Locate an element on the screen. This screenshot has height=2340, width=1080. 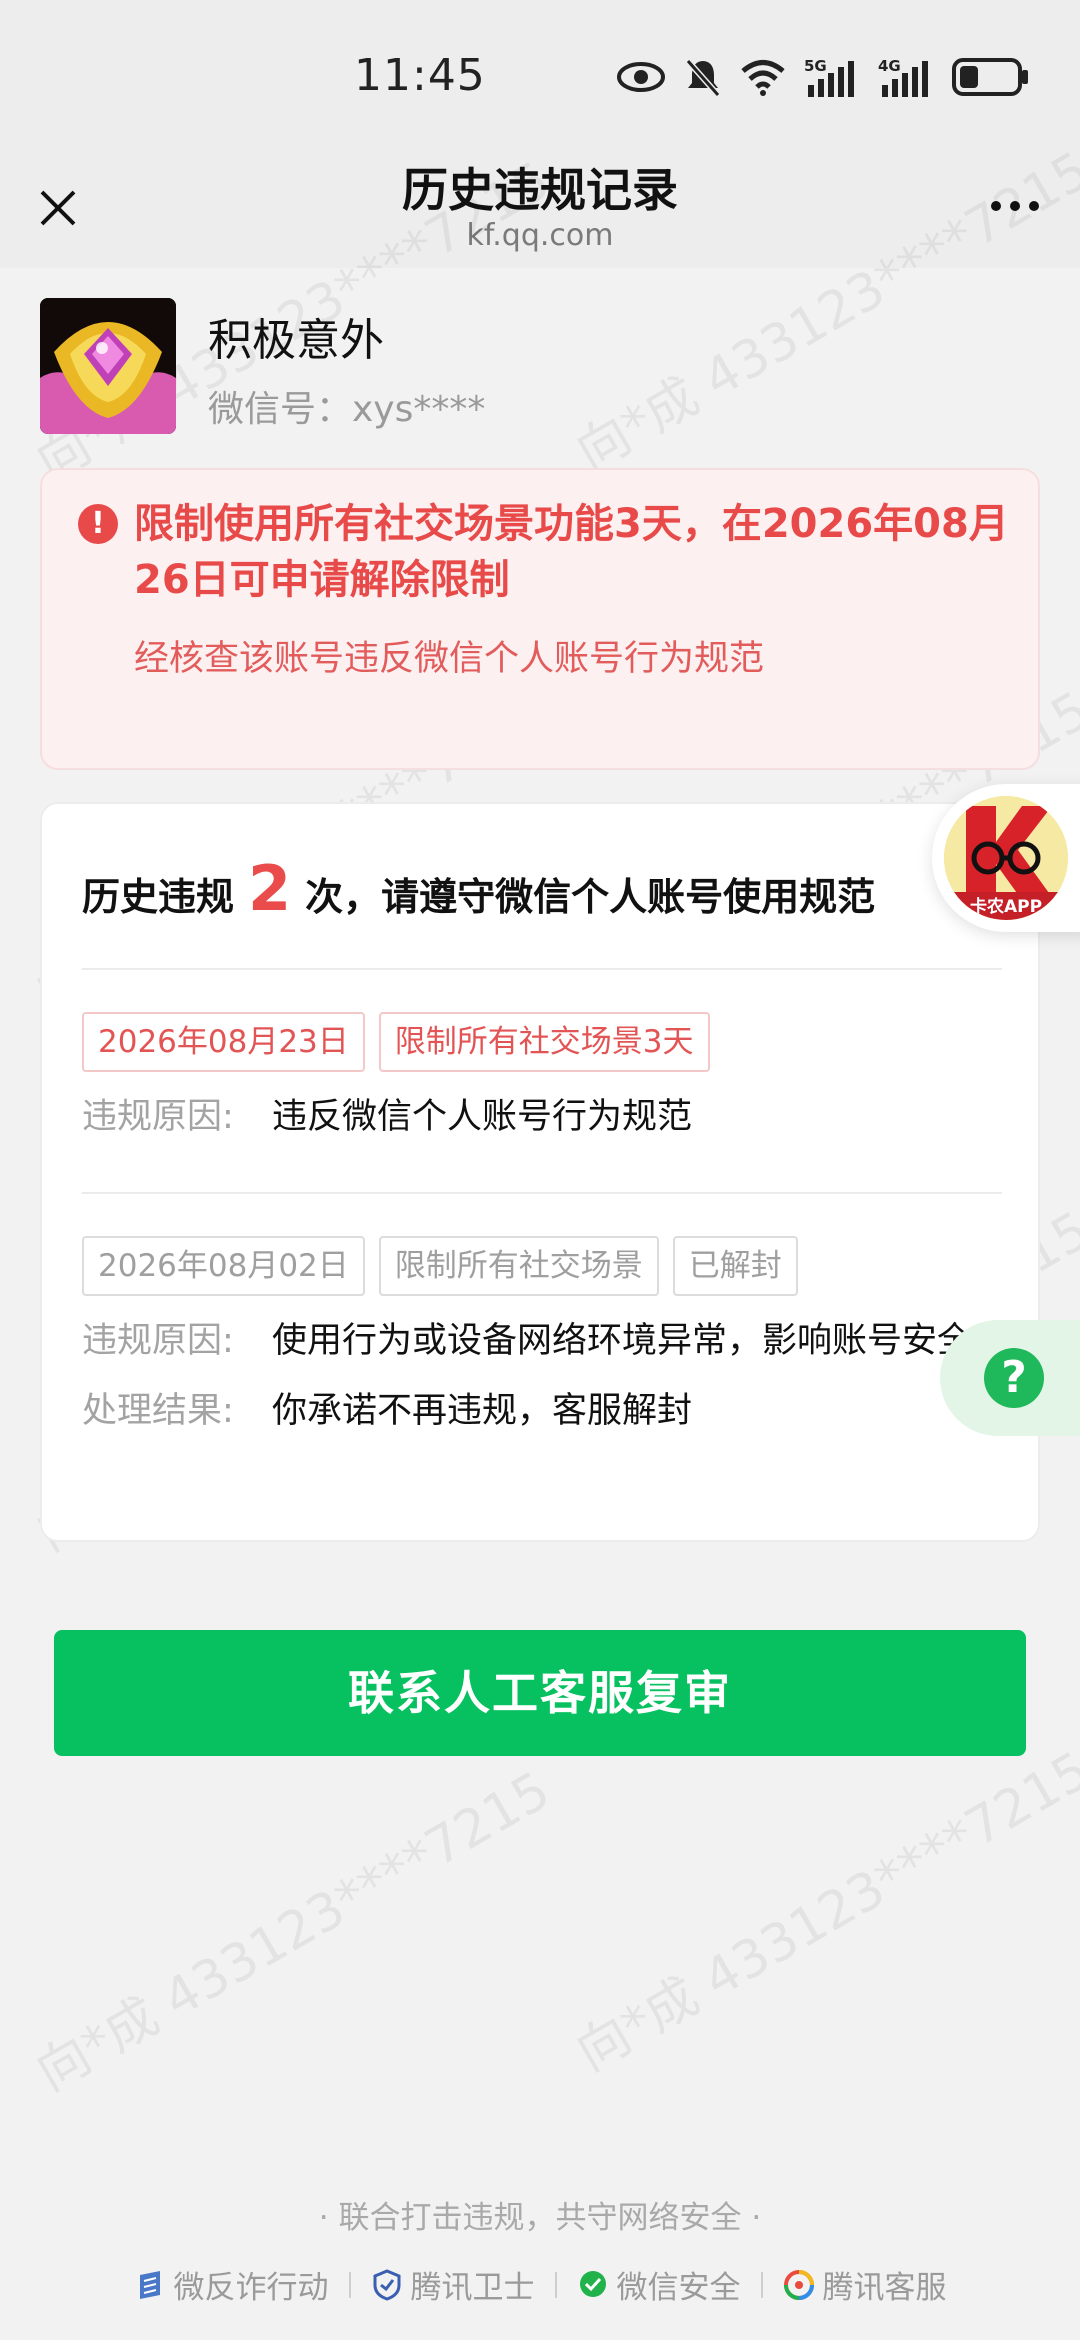
footer-link-label: 腾讯客服 is located at coordinates (884, 2288).